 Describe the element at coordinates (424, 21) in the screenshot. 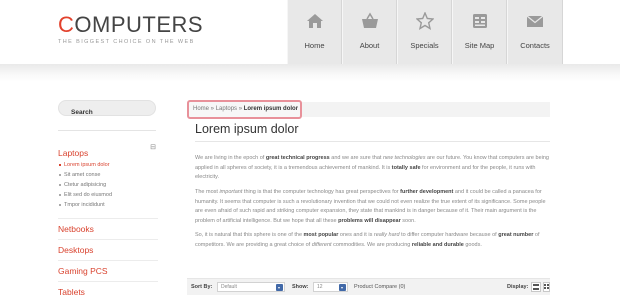

I see `star-icon` at that location.